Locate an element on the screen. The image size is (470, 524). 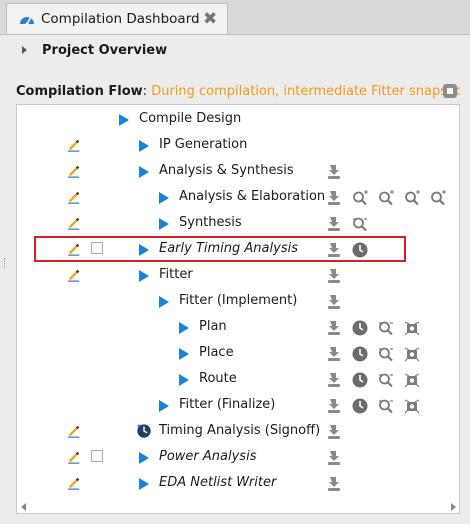
highlight-box is located at coordinates (220, 249).